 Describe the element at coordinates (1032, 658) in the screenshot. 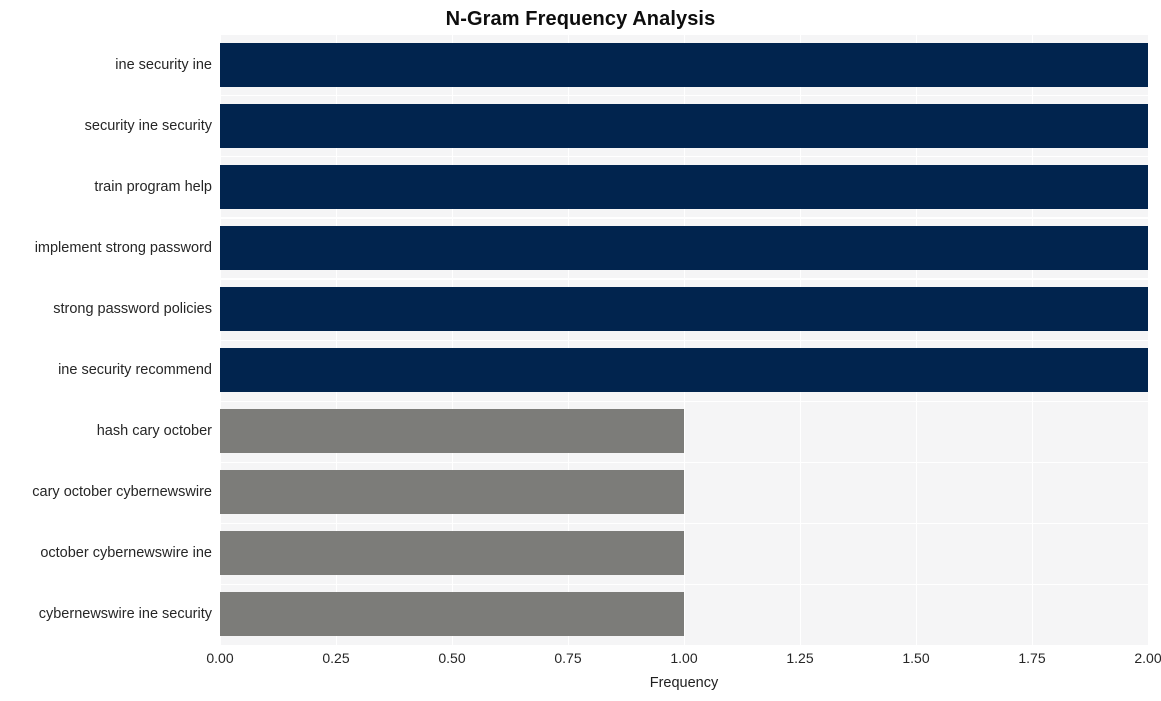

I see `x-axis-tick-label: 1.75` at that location.